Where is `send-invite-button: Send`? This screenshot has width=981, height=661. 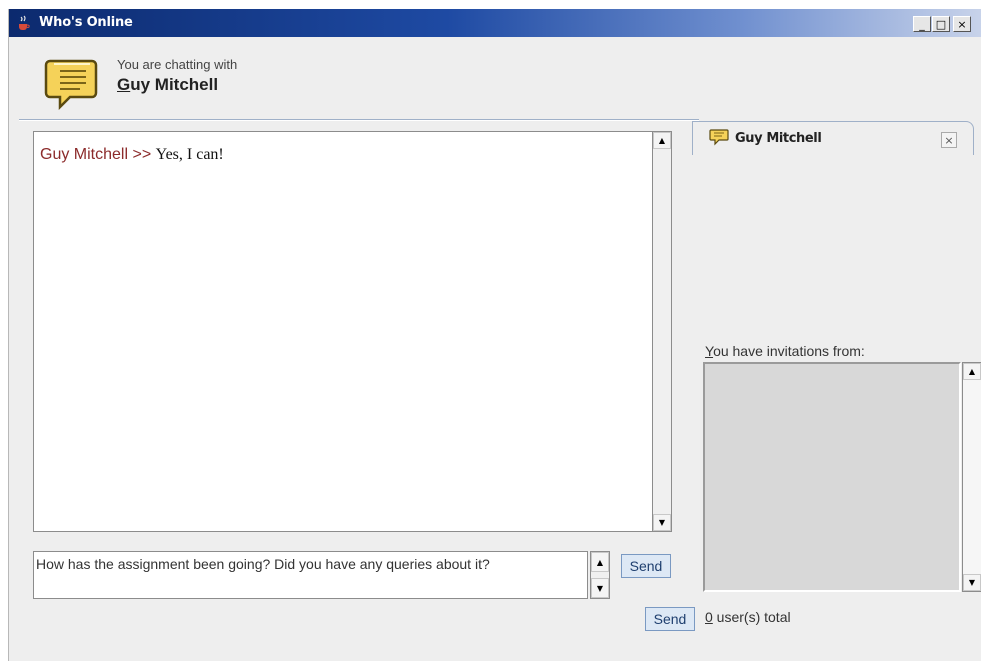
send-invite-button: Send is located at coordinates (670, 619).